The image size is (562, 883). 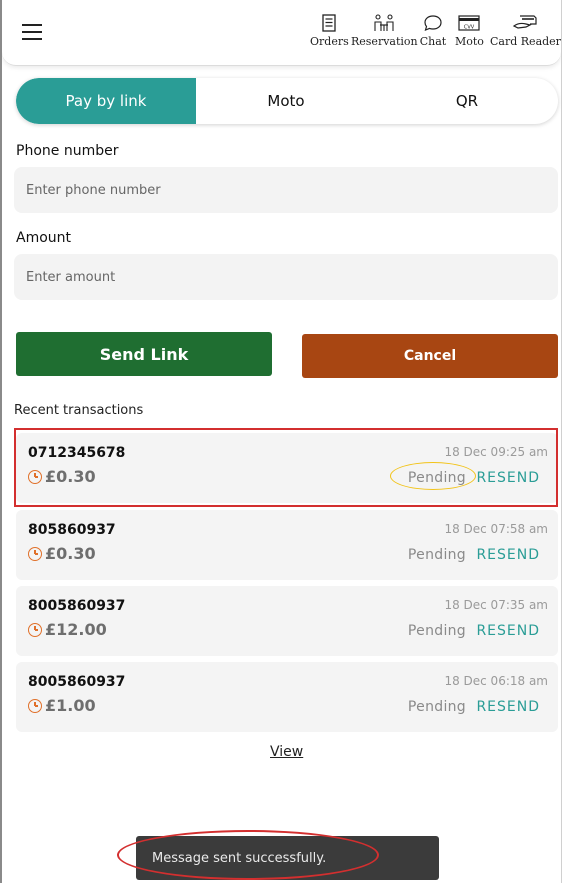 What do you see at coordinates (67, 151) in the screenshot?
I see `phone-number-label: Phone number` at bounding box center [67, 151].